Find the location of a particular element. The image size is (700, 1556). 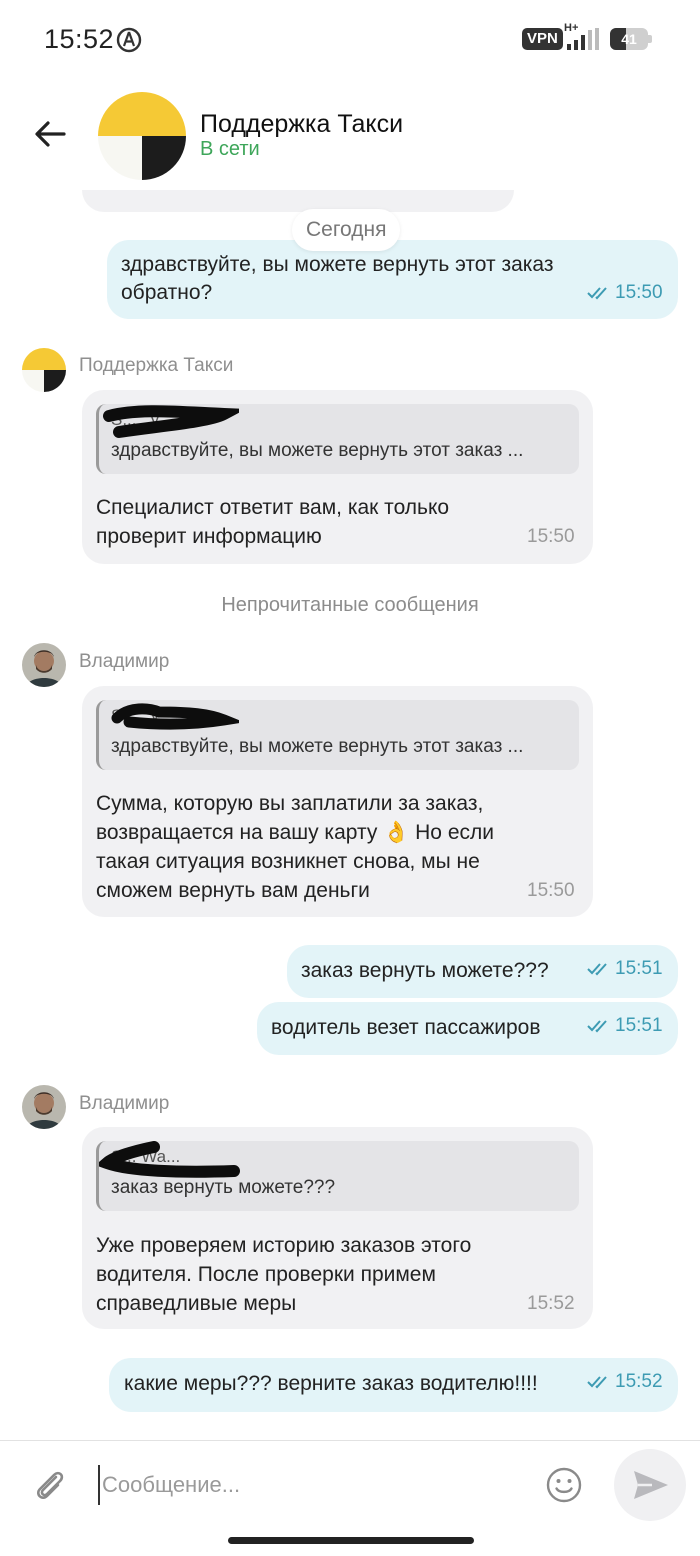

date-divider: Сегодня is located at coordinates (346, 230).